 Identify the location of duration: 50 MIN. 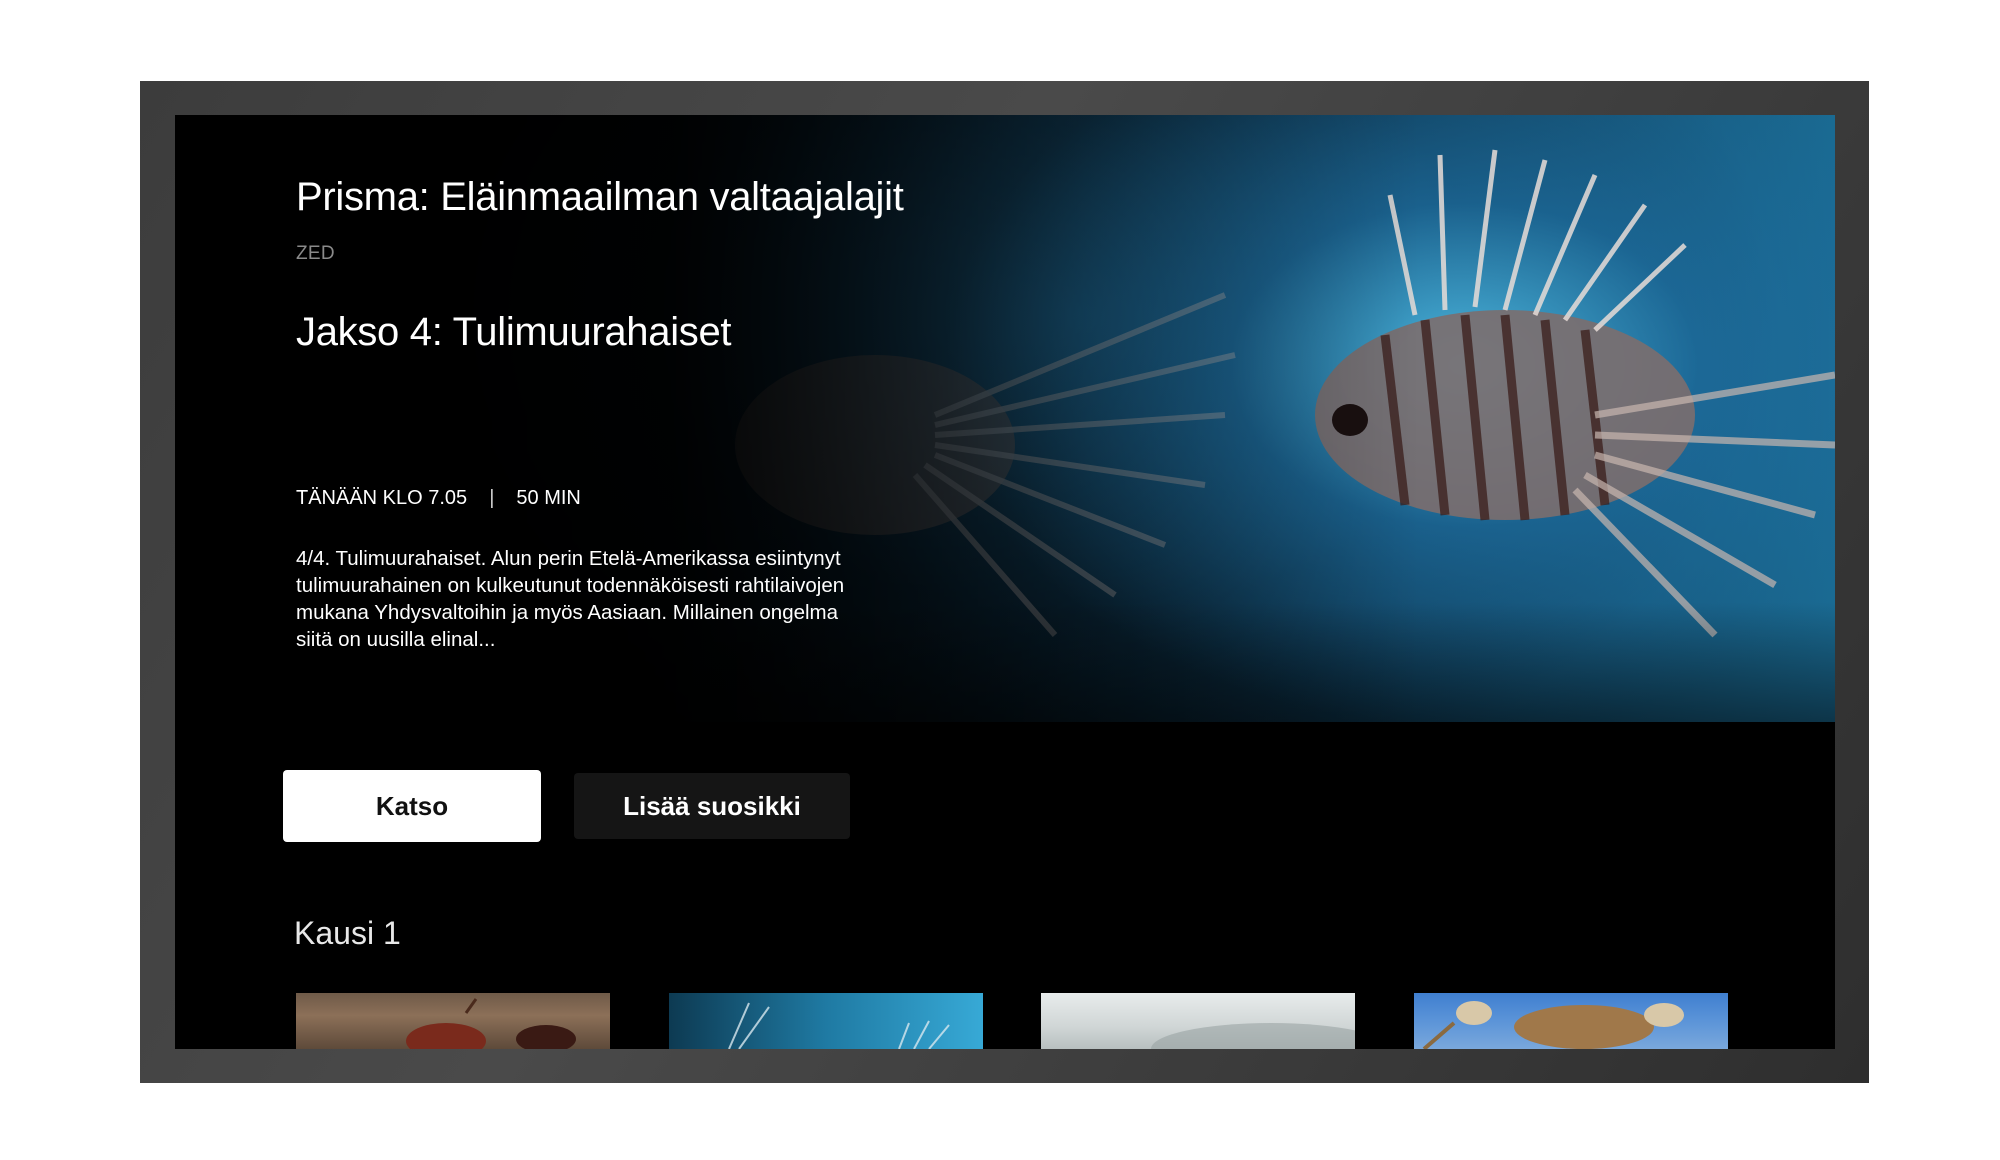
(548, 498).